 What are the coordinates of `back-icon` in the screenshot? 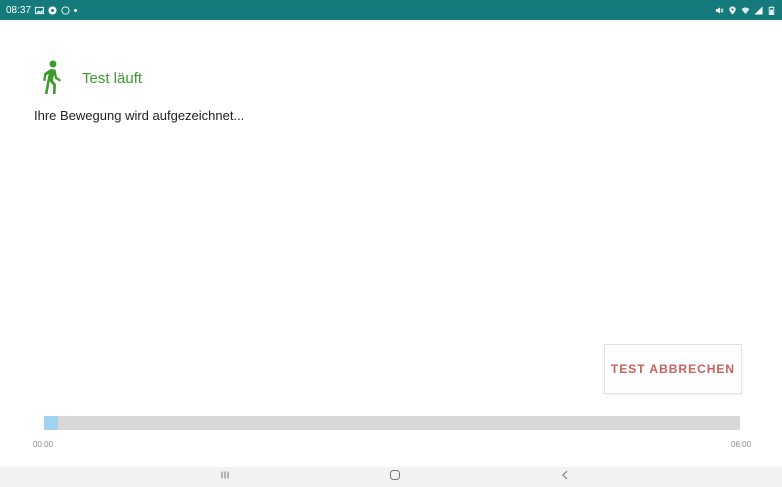 It's located at (565, 477).